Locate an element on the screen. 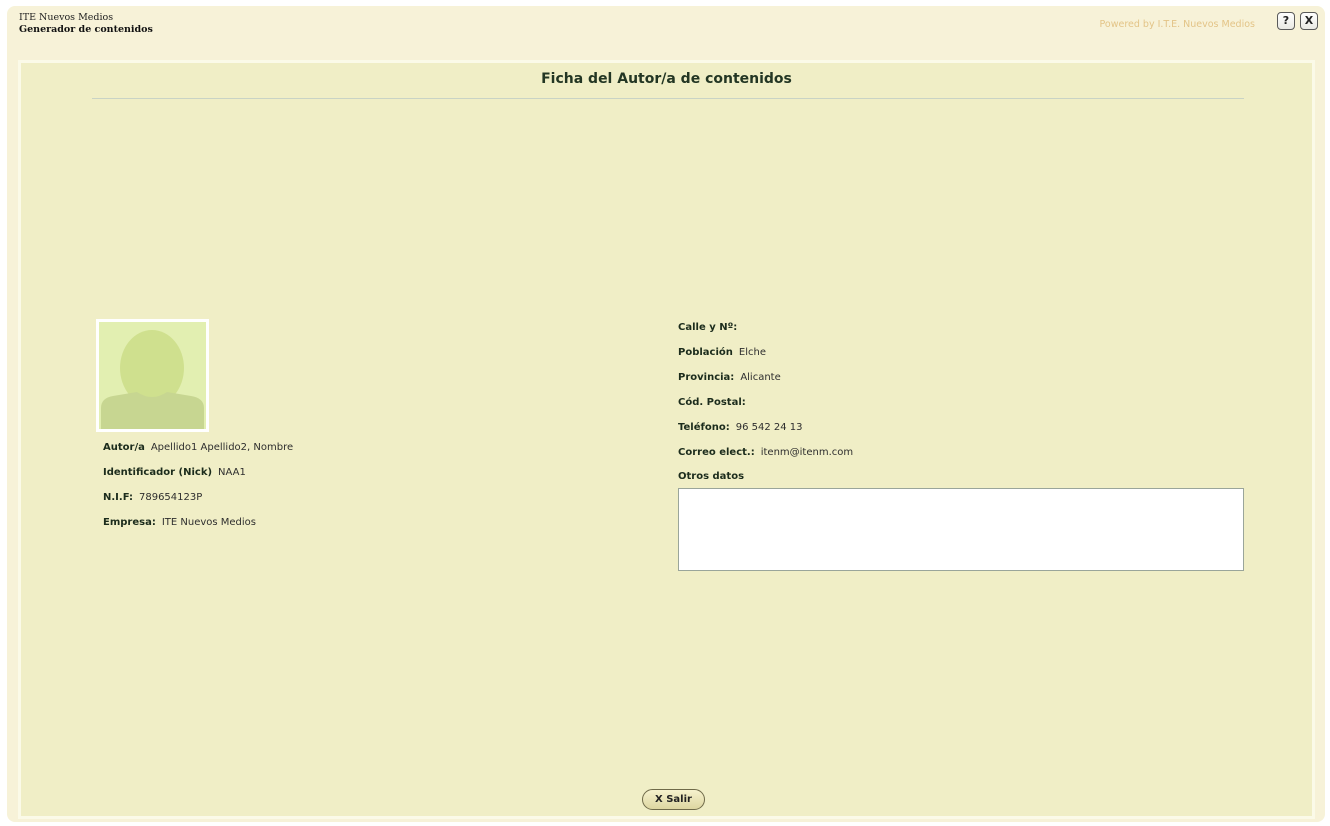 The width and height of the screenshot is (1330, 826). field-label: Identificador (Nick) is located at coordinates (158, 472).